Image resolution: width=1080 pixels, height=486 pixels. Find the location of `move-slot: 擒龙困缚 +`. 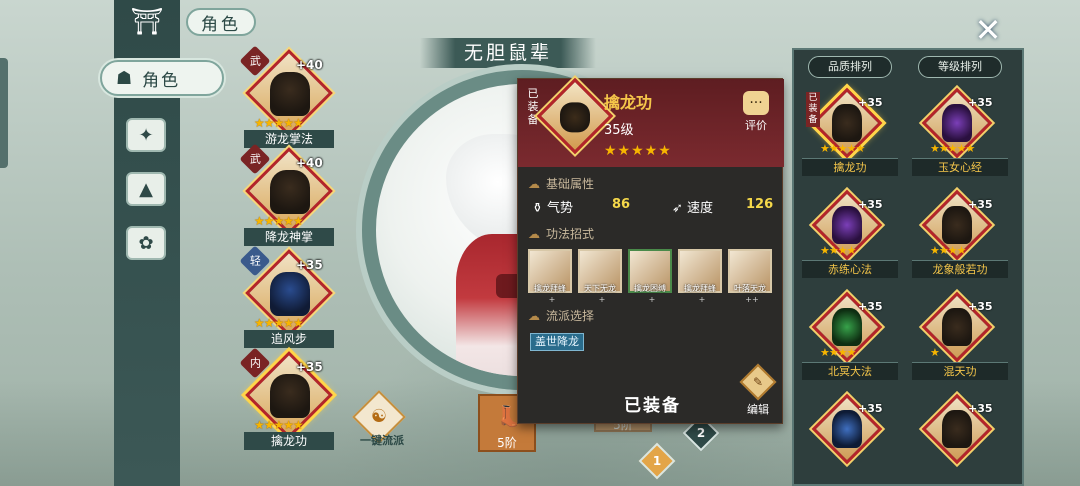

move-slot: 擒龙困缚 + is located at coordinates (650, 276).